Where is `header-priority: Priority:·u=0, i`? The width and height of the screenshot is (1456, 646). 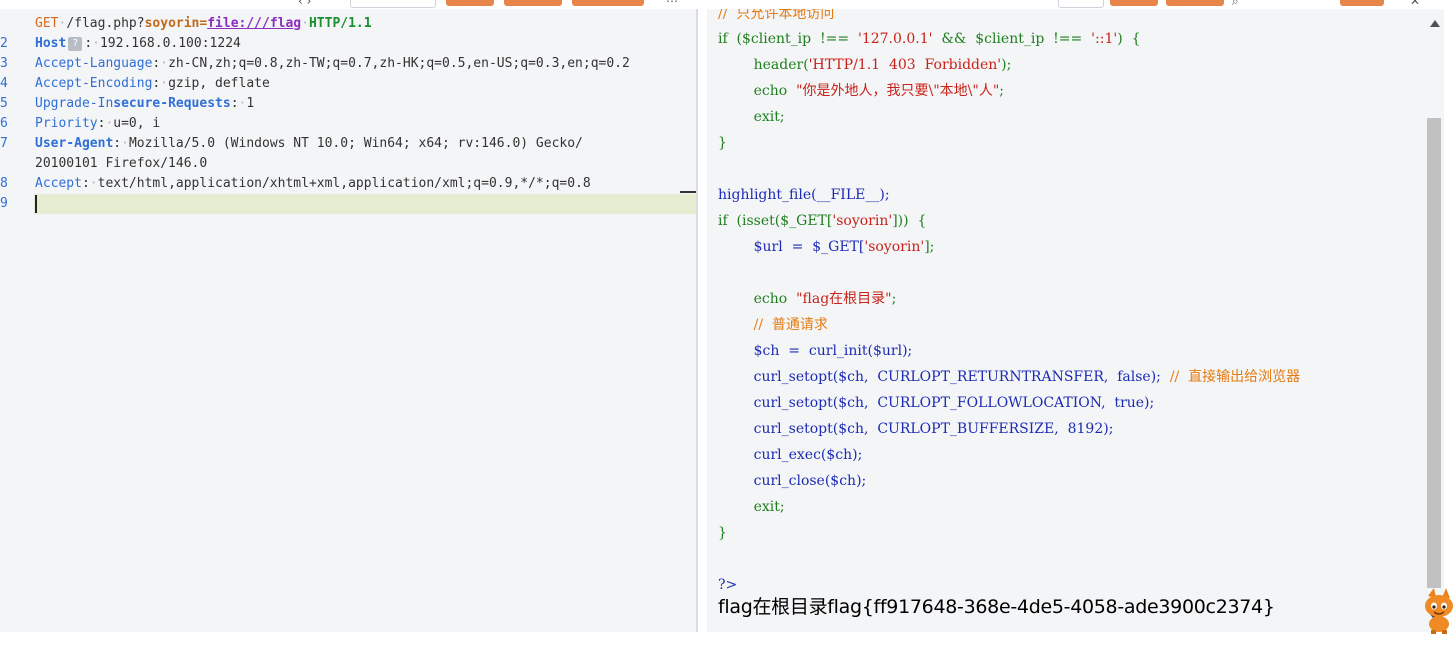 header-priority: Priority:·u=0, i is located at coordinates (98, 123).